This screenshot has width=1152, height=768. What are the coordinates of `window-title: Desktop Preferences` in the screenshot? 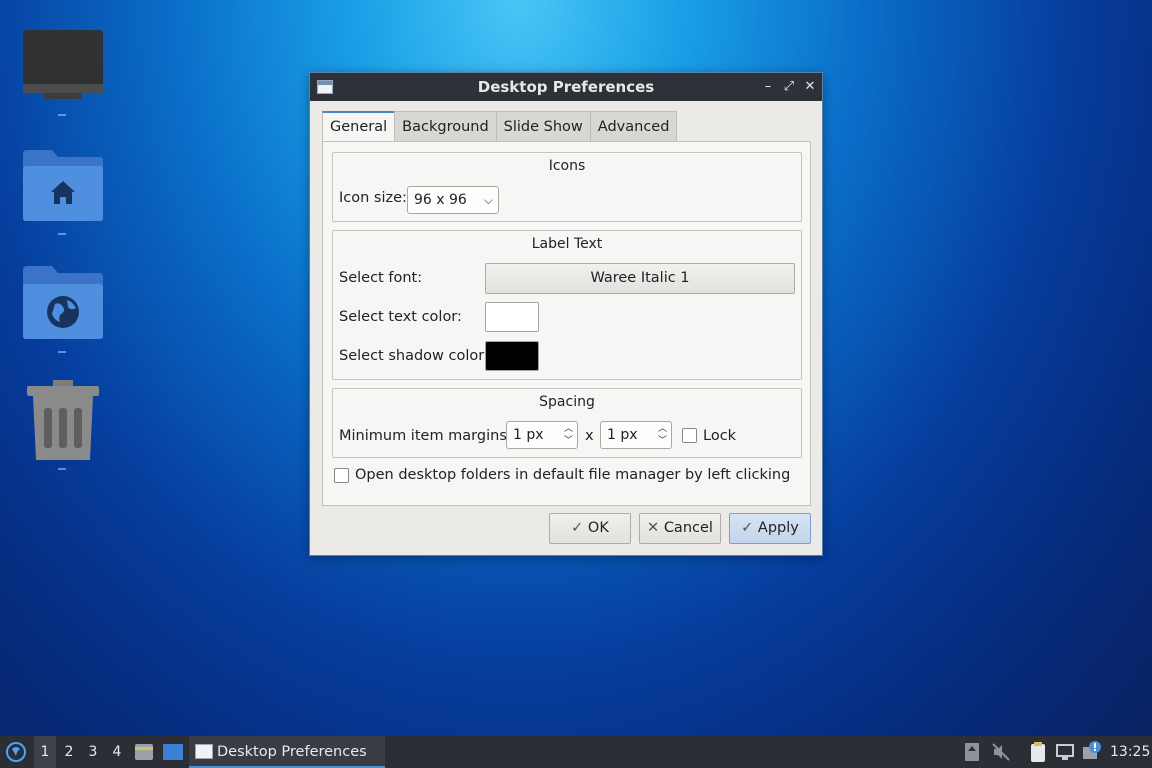 It's located at (566, 87).